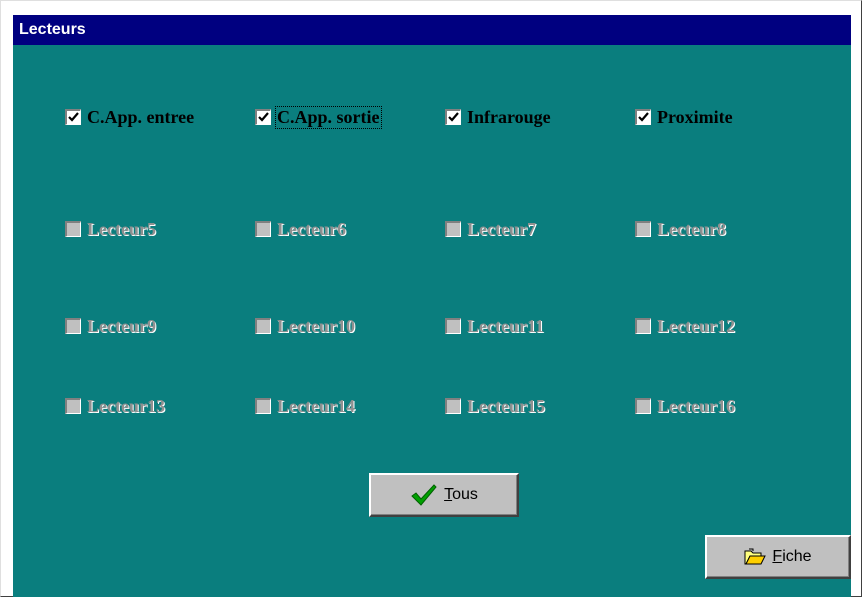 The height and width of the screenshot is (597, 862). I want to click on checkbox-lecteur12: Lecteur12, so click(685, 326).